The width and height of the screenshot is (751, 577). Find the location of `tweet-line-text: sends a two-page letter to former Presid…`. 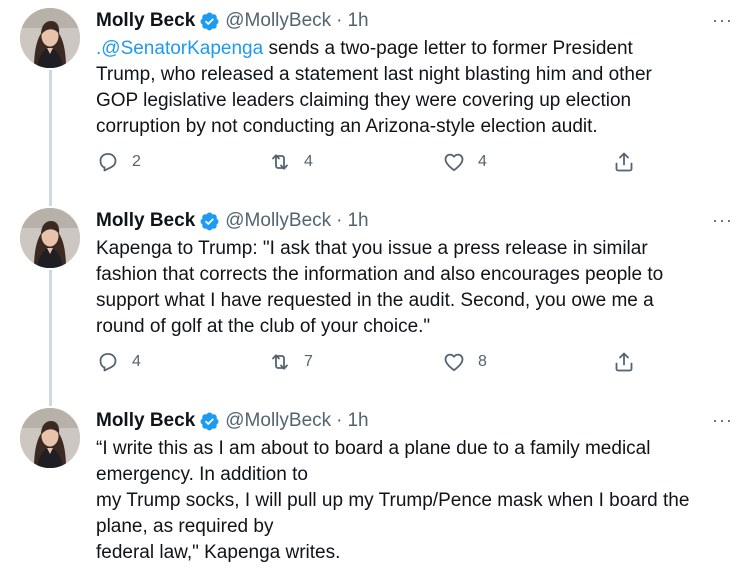

tweet-line-text: sends a two-page letter to former Presid… is located at coordinates (448, 48).